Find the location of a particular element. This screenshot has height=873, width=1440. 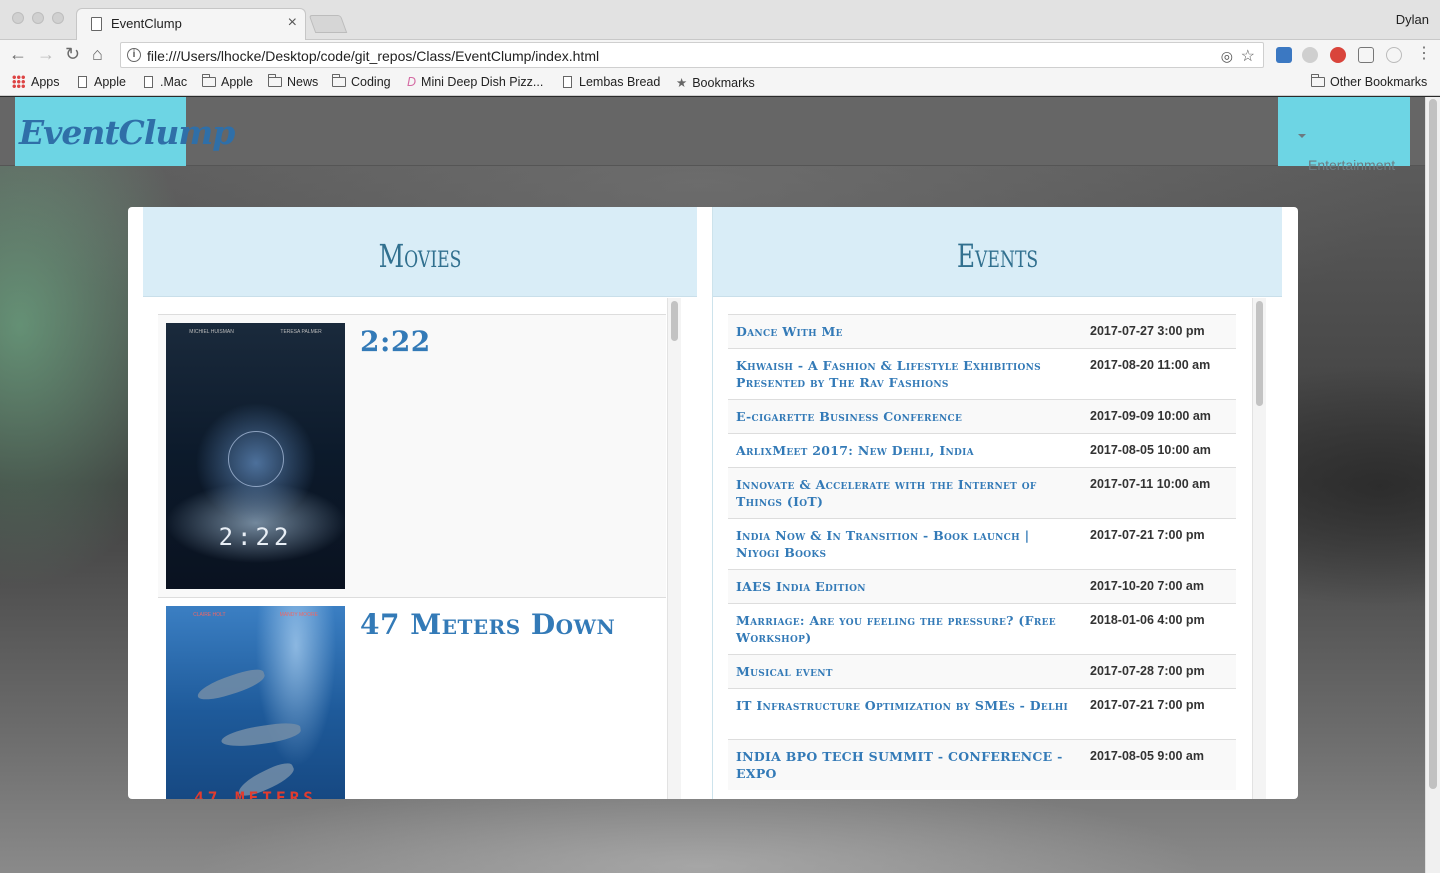

bookmark-news: News is located at coordinates (293, 81).